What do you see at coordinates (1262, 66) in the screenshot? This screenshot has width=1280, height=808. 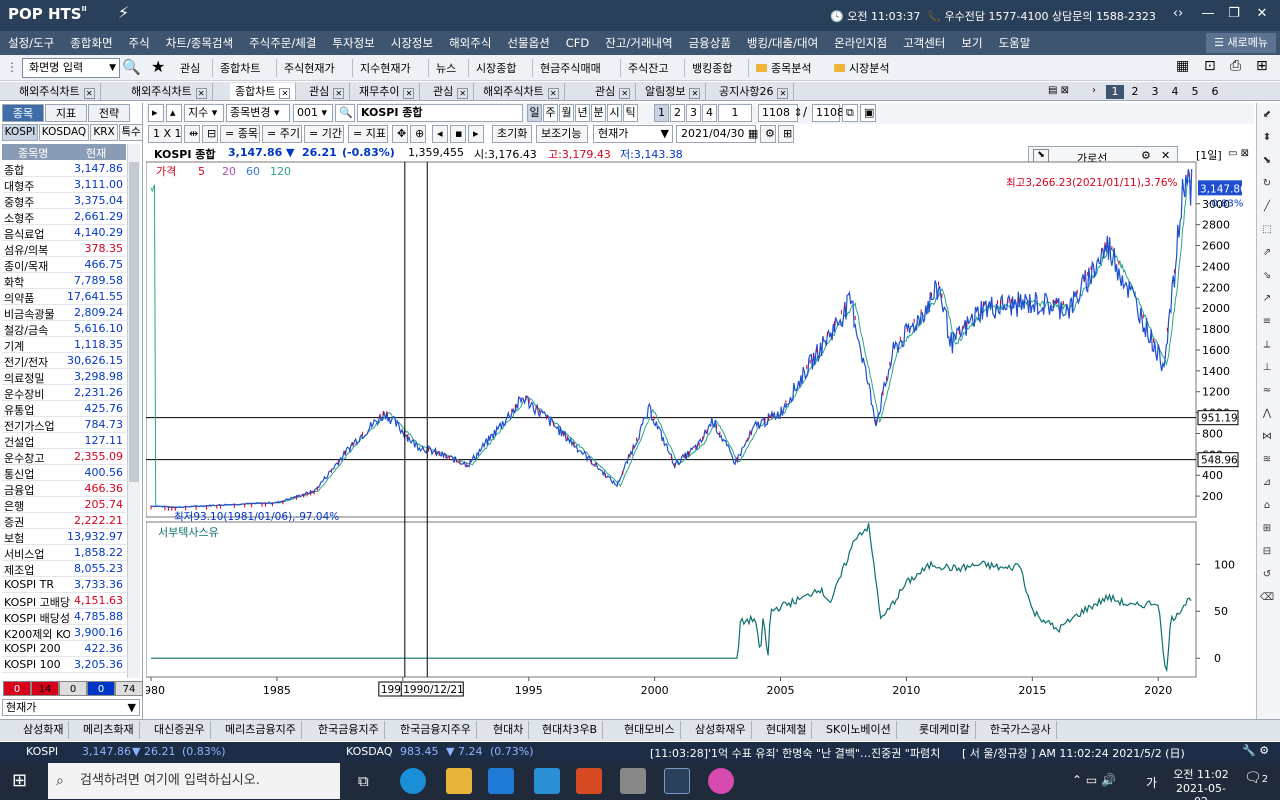 I see `grid-icon: ⊞` at bounding box center [1262, 66].